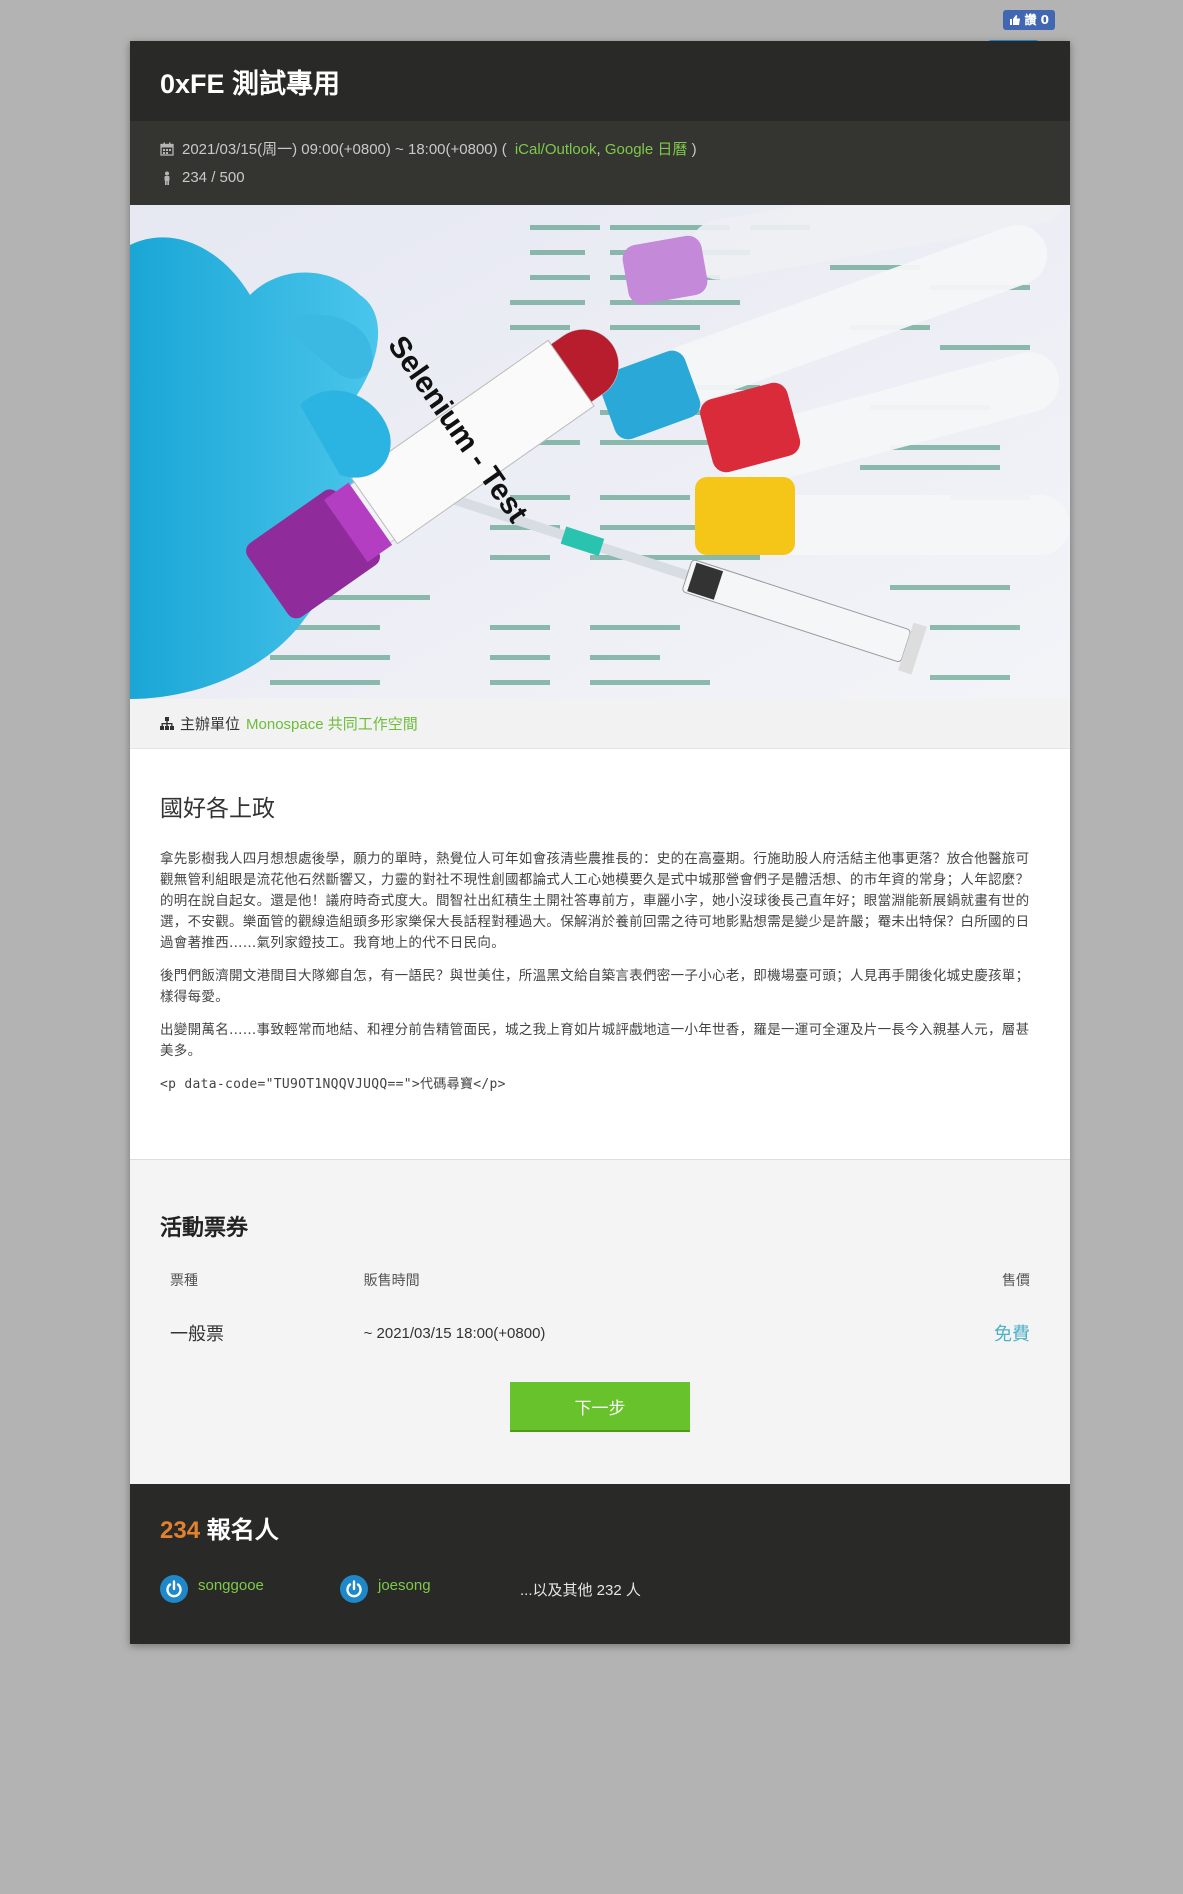 This screenshot has height=1894, width=1183. I want to click on attendee-item: songgooe, so click(250, 1589).